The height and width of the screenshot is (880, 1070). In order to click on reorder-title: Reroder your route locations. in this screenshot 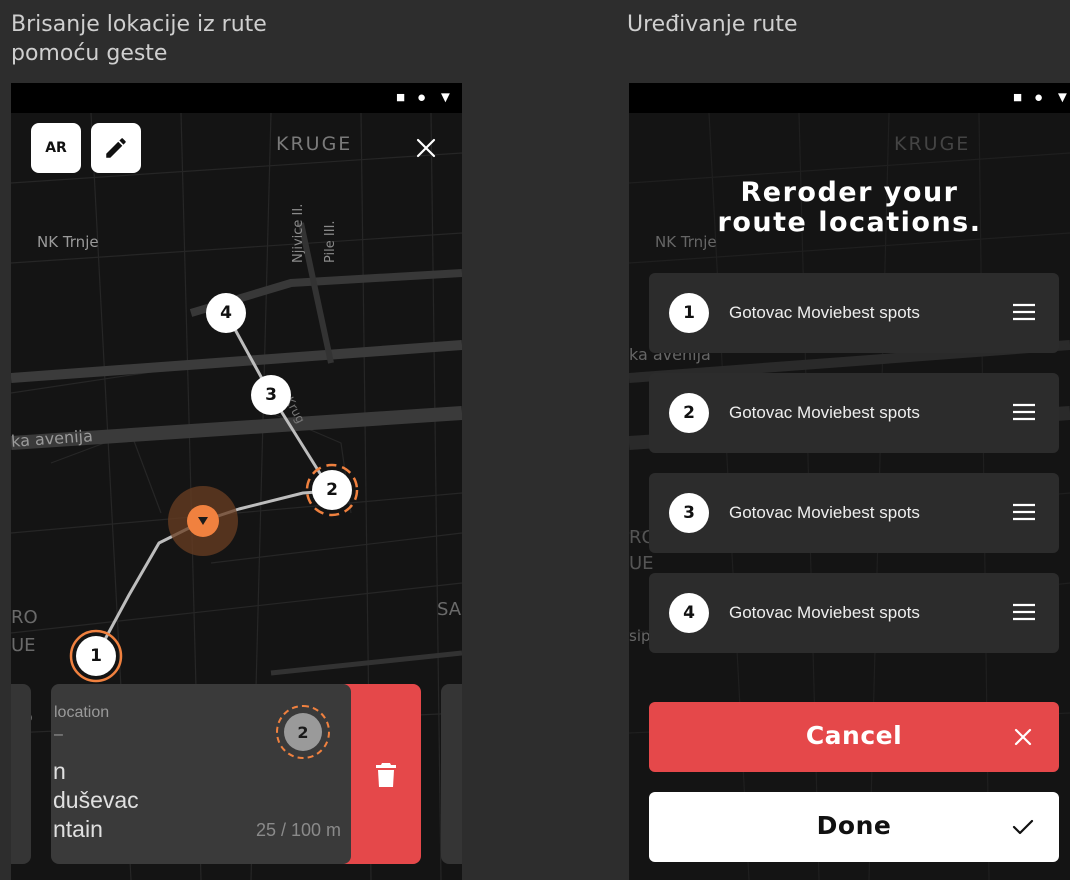, I will do `click(849, 208)`.